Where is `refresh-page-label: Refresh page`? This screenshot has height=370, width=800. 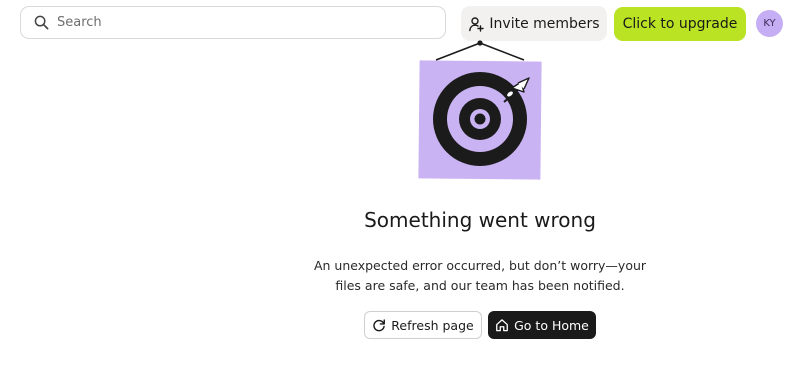 refresh-page-label: Refresh page is located at coordinates (432, 325).